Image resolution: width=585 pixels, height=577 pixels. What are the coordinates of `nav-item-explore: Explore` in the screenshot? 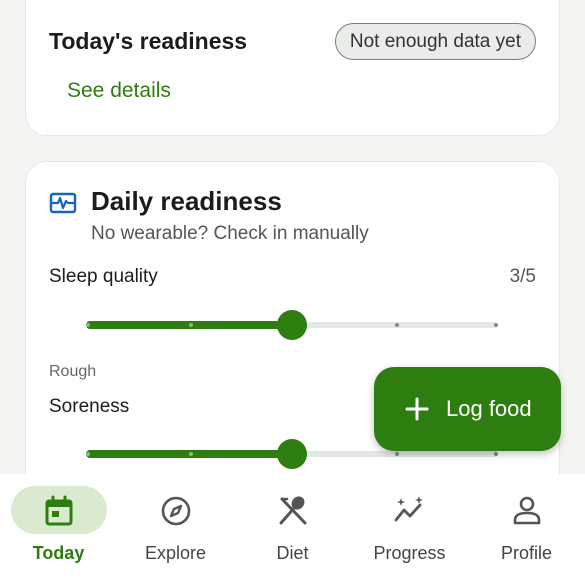 It's located at (175, 525).